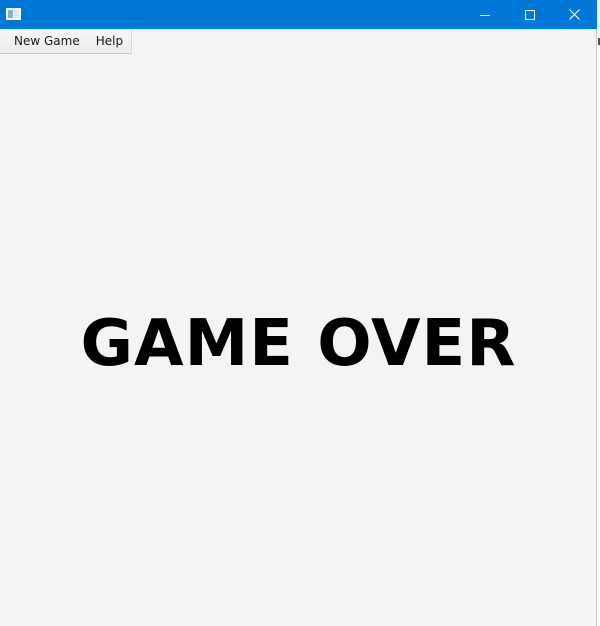 The width and height of the screenshot is (600, 626). I want to click on maximize-icon, so click(529, 14).